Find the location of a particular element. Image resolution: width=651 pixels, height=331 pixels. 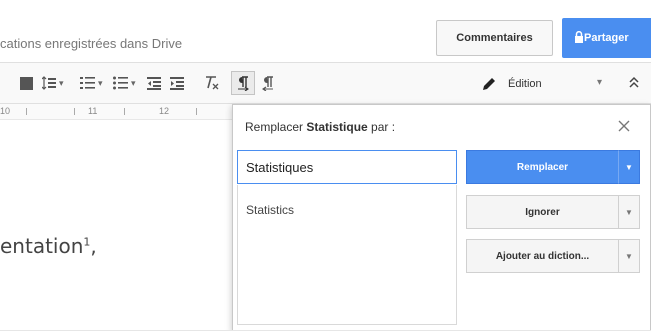

formatting-toolbar: ▾ ▾ ▾ Édition ▾ is located at coordinates (325, 83).